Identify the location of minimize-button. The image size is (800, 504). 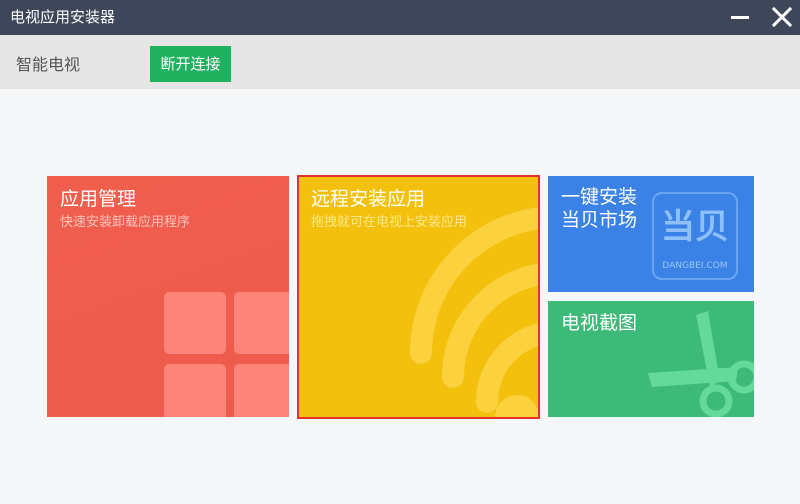
(740, 17).